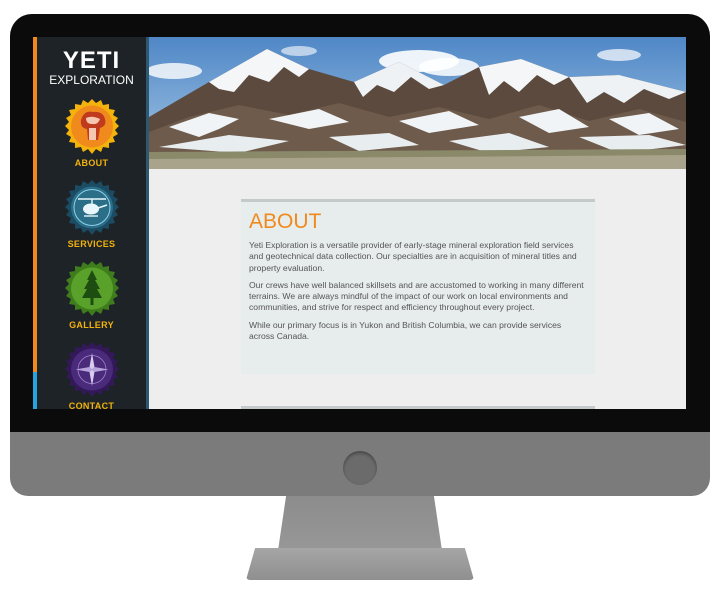 The width and height of the screenshot is (716, 592). What do you see at coordinates (91, 325) in the screenshot?
I see `nav-label-gallery: GALLERY` at bounding box center [91, 325].